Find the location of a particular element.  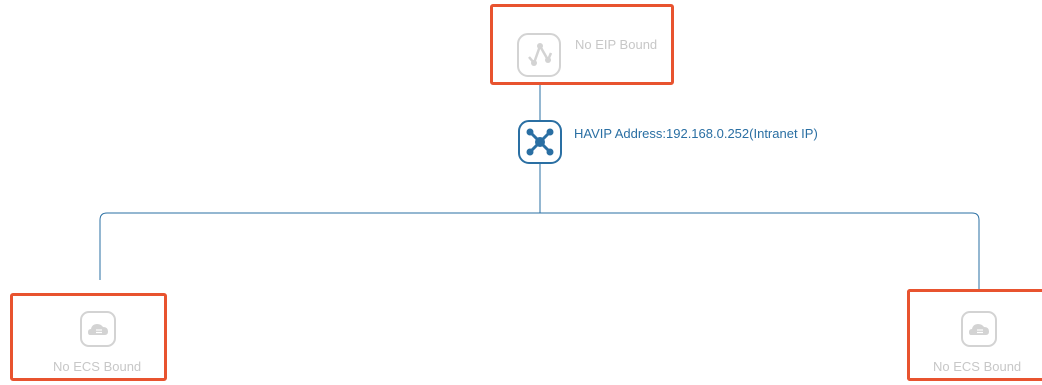

eip-status-label: No EIP Bound is located at coordinates (616, 44).